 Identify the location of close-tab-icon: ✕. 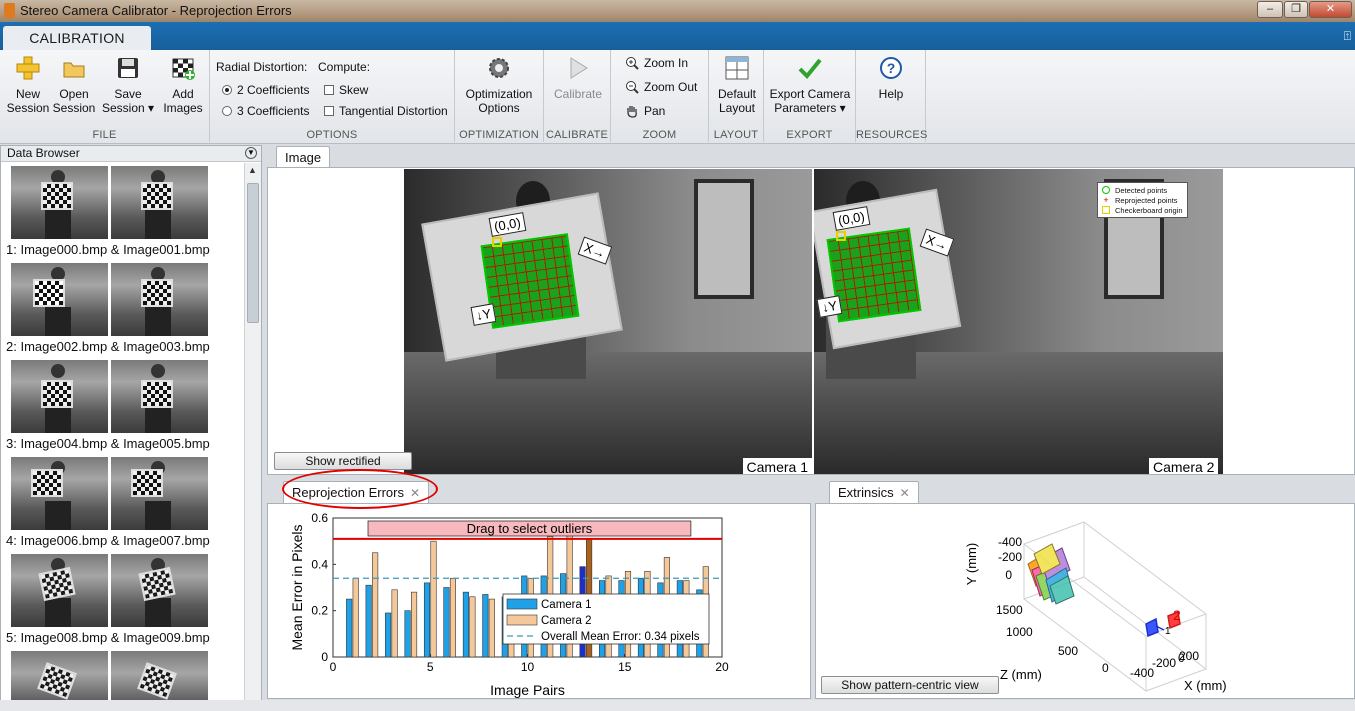
(905, 493).